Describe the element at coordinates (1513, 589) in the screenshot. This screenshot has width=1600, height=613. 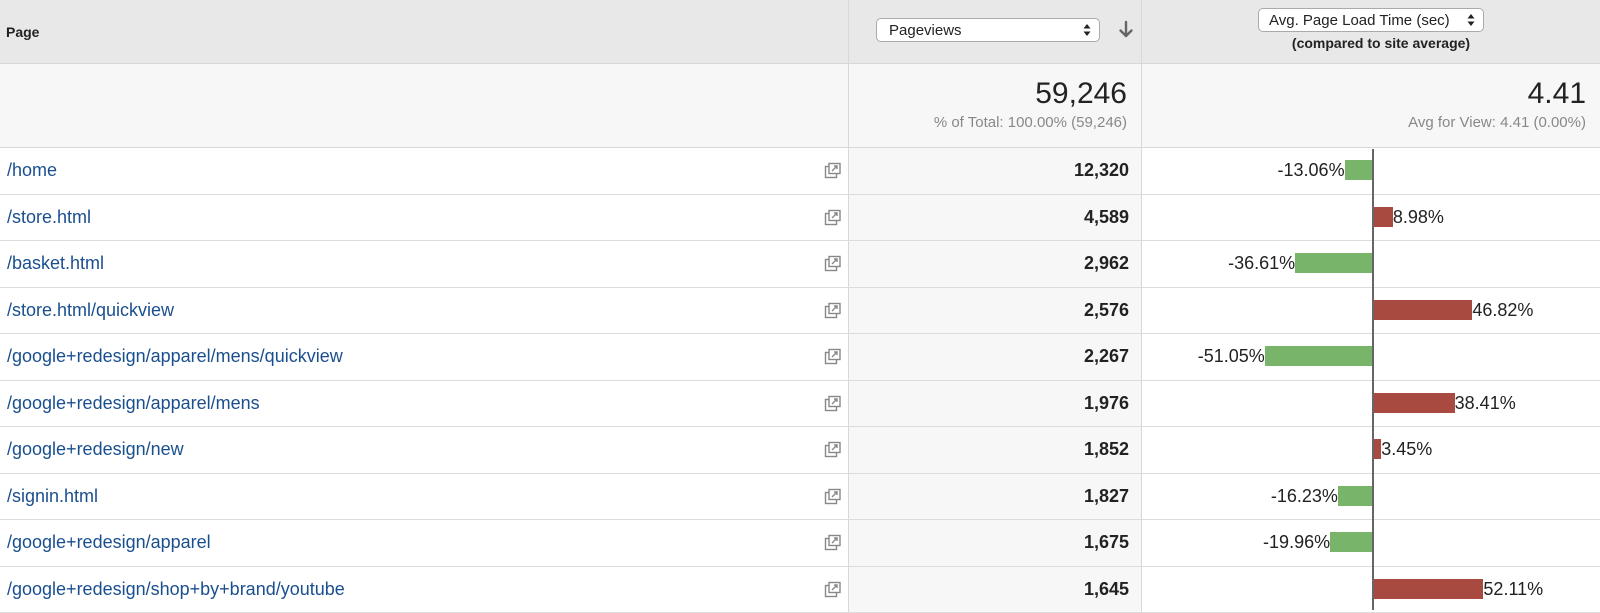
I see `loadtime-delta-label: 52.11%` at that location.